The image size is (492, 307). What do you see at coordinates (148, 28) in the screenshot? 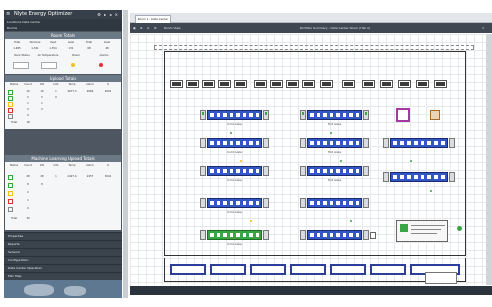
I see `zoom-out-icon: ⊖` at bounding box center [148, 28].